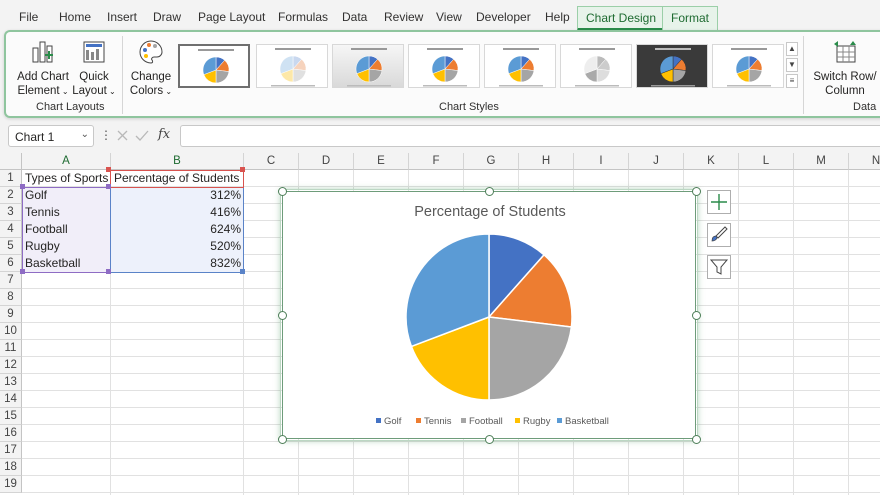  Describe the element at coordinates (66, 229) in the screenshot. I see `cell-a4: Football` at that location.